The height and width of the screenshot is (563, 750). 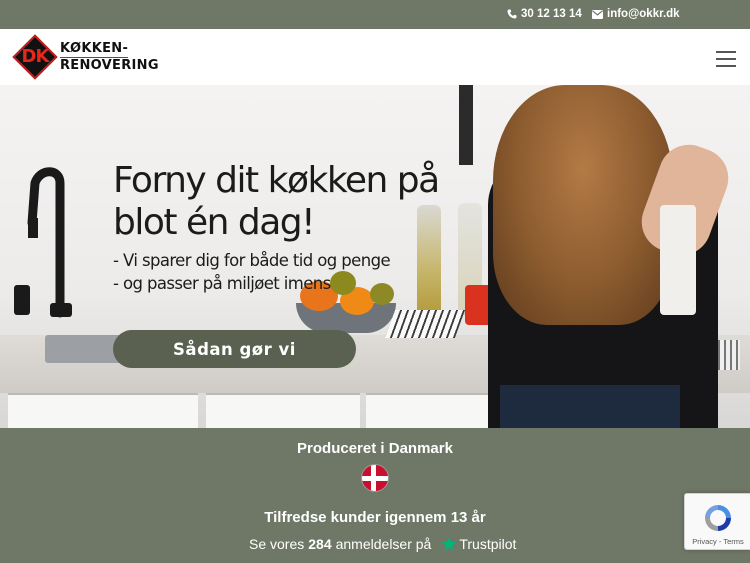 I want to click on envelope-icon, so click(x=597, y=14).